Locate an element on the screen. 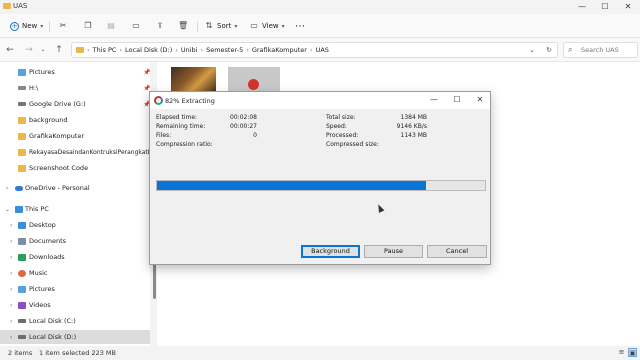 This screenshot has height=360, width=640. sidebar-item-documents: › Documents is located at coordinates (75, 241).